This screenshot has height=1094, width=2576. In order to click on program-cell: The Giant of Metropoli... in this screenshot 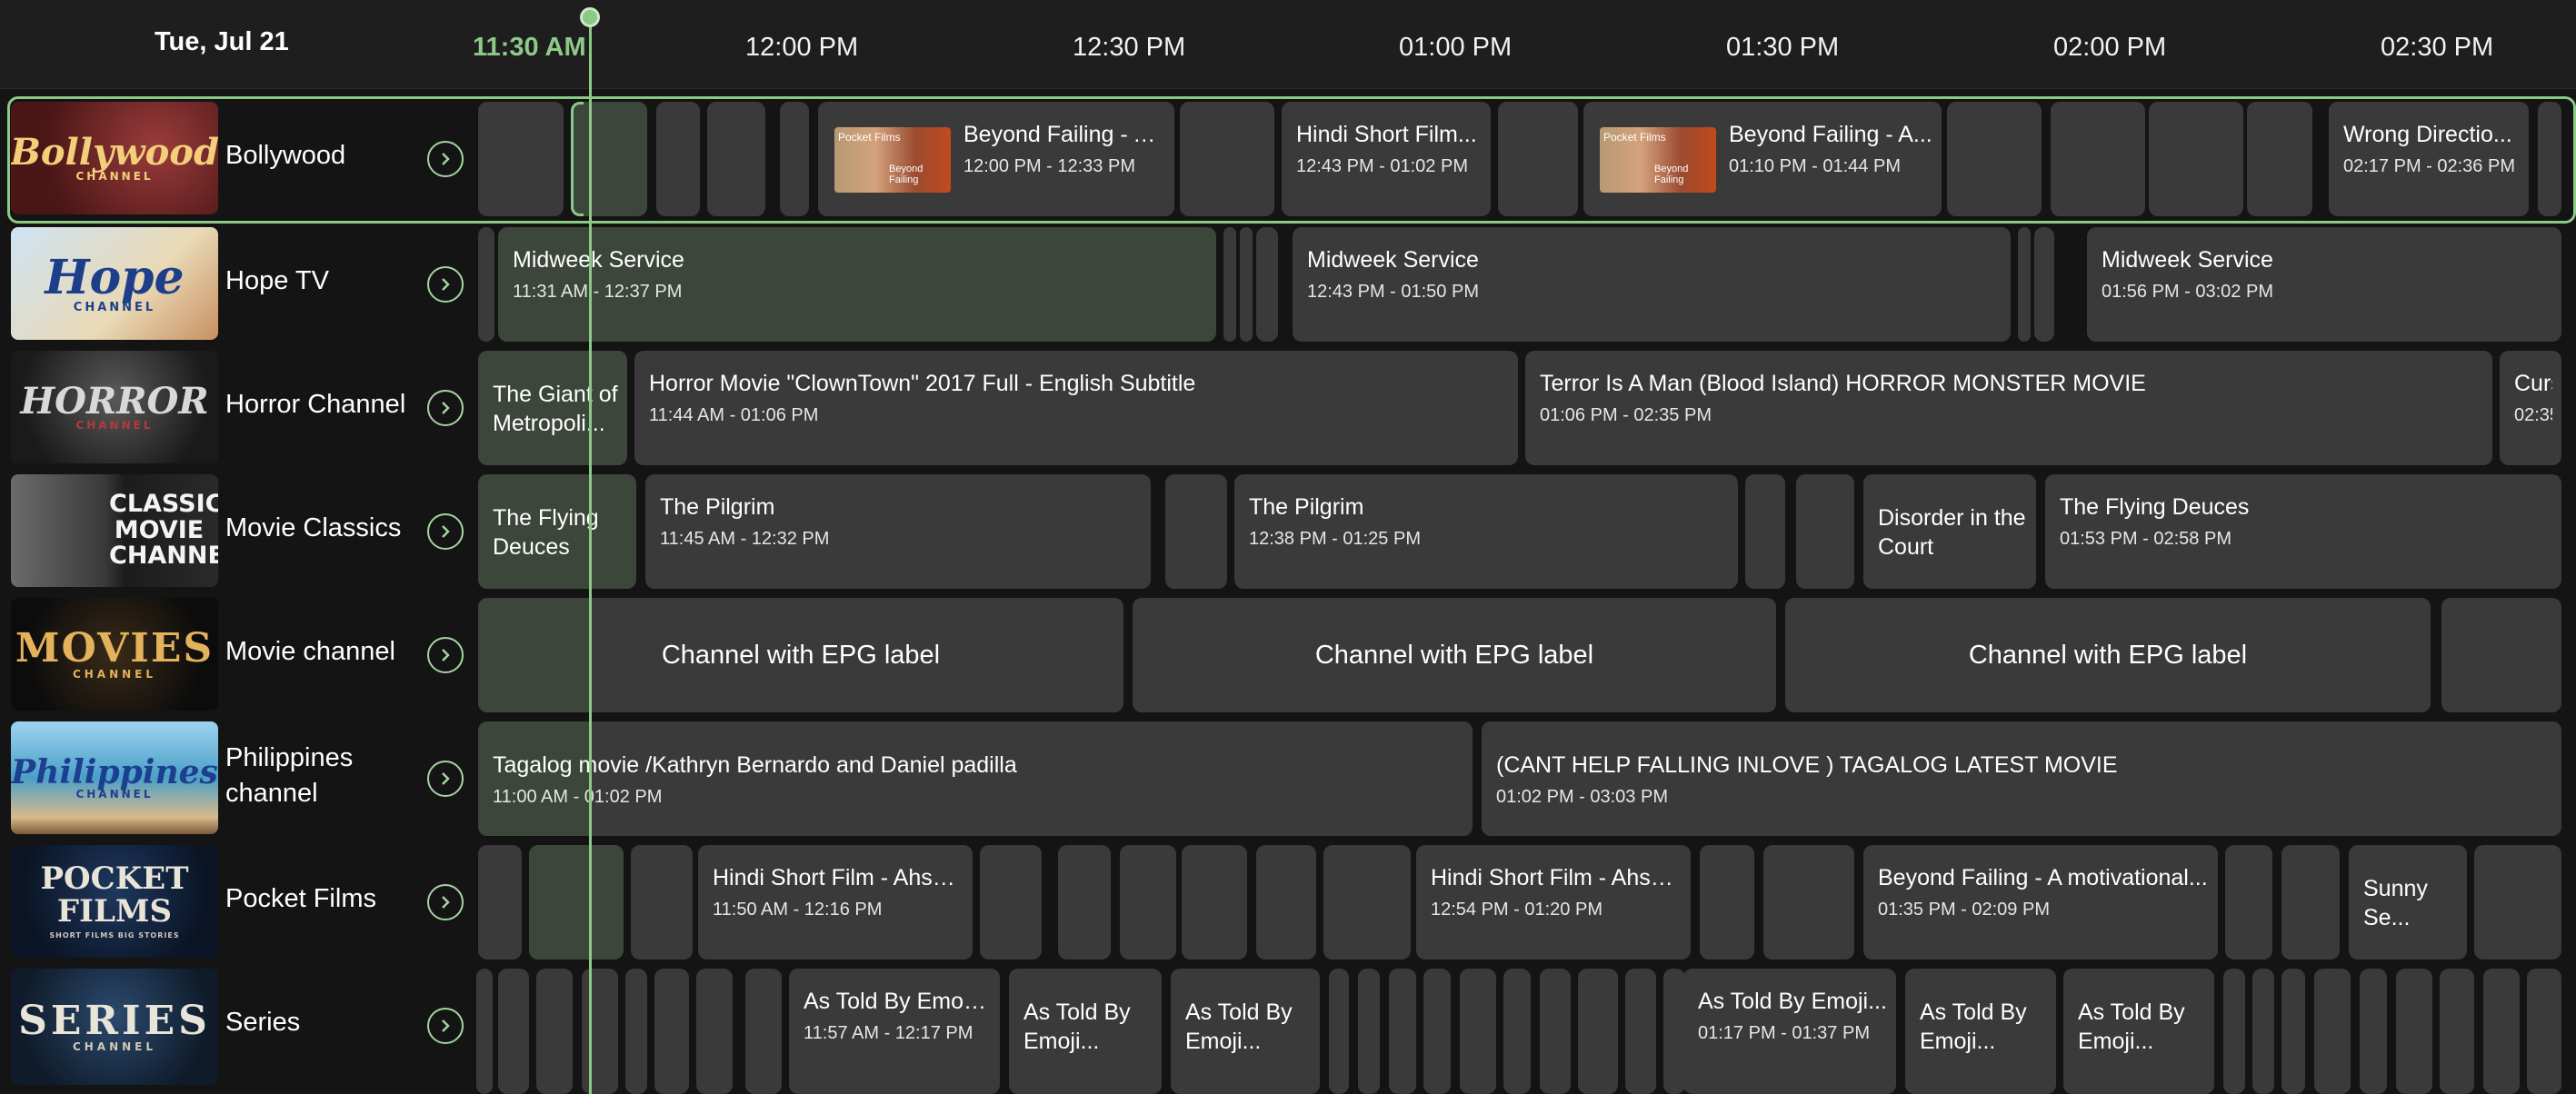, I will do `click(552, 408)`.